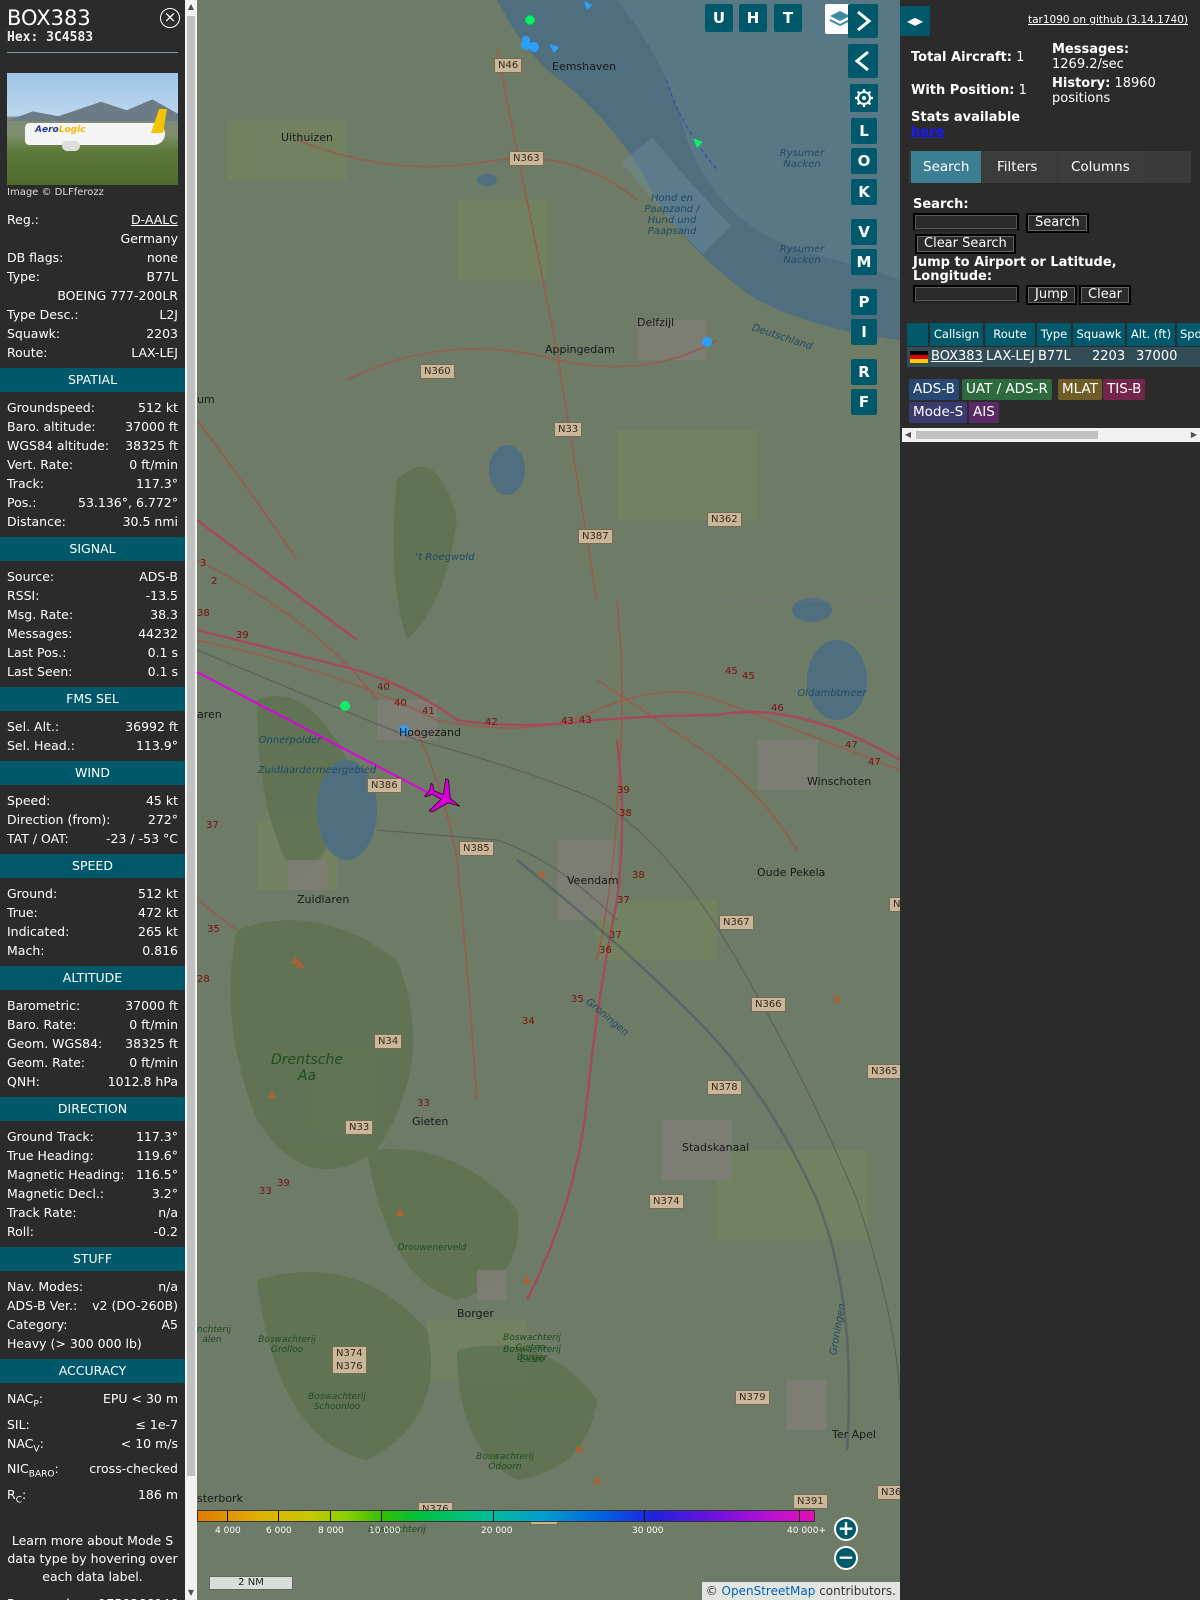  Describe the element at coordinates (27, 352) in the screenshot. I see `info-label: Route:` at that location.